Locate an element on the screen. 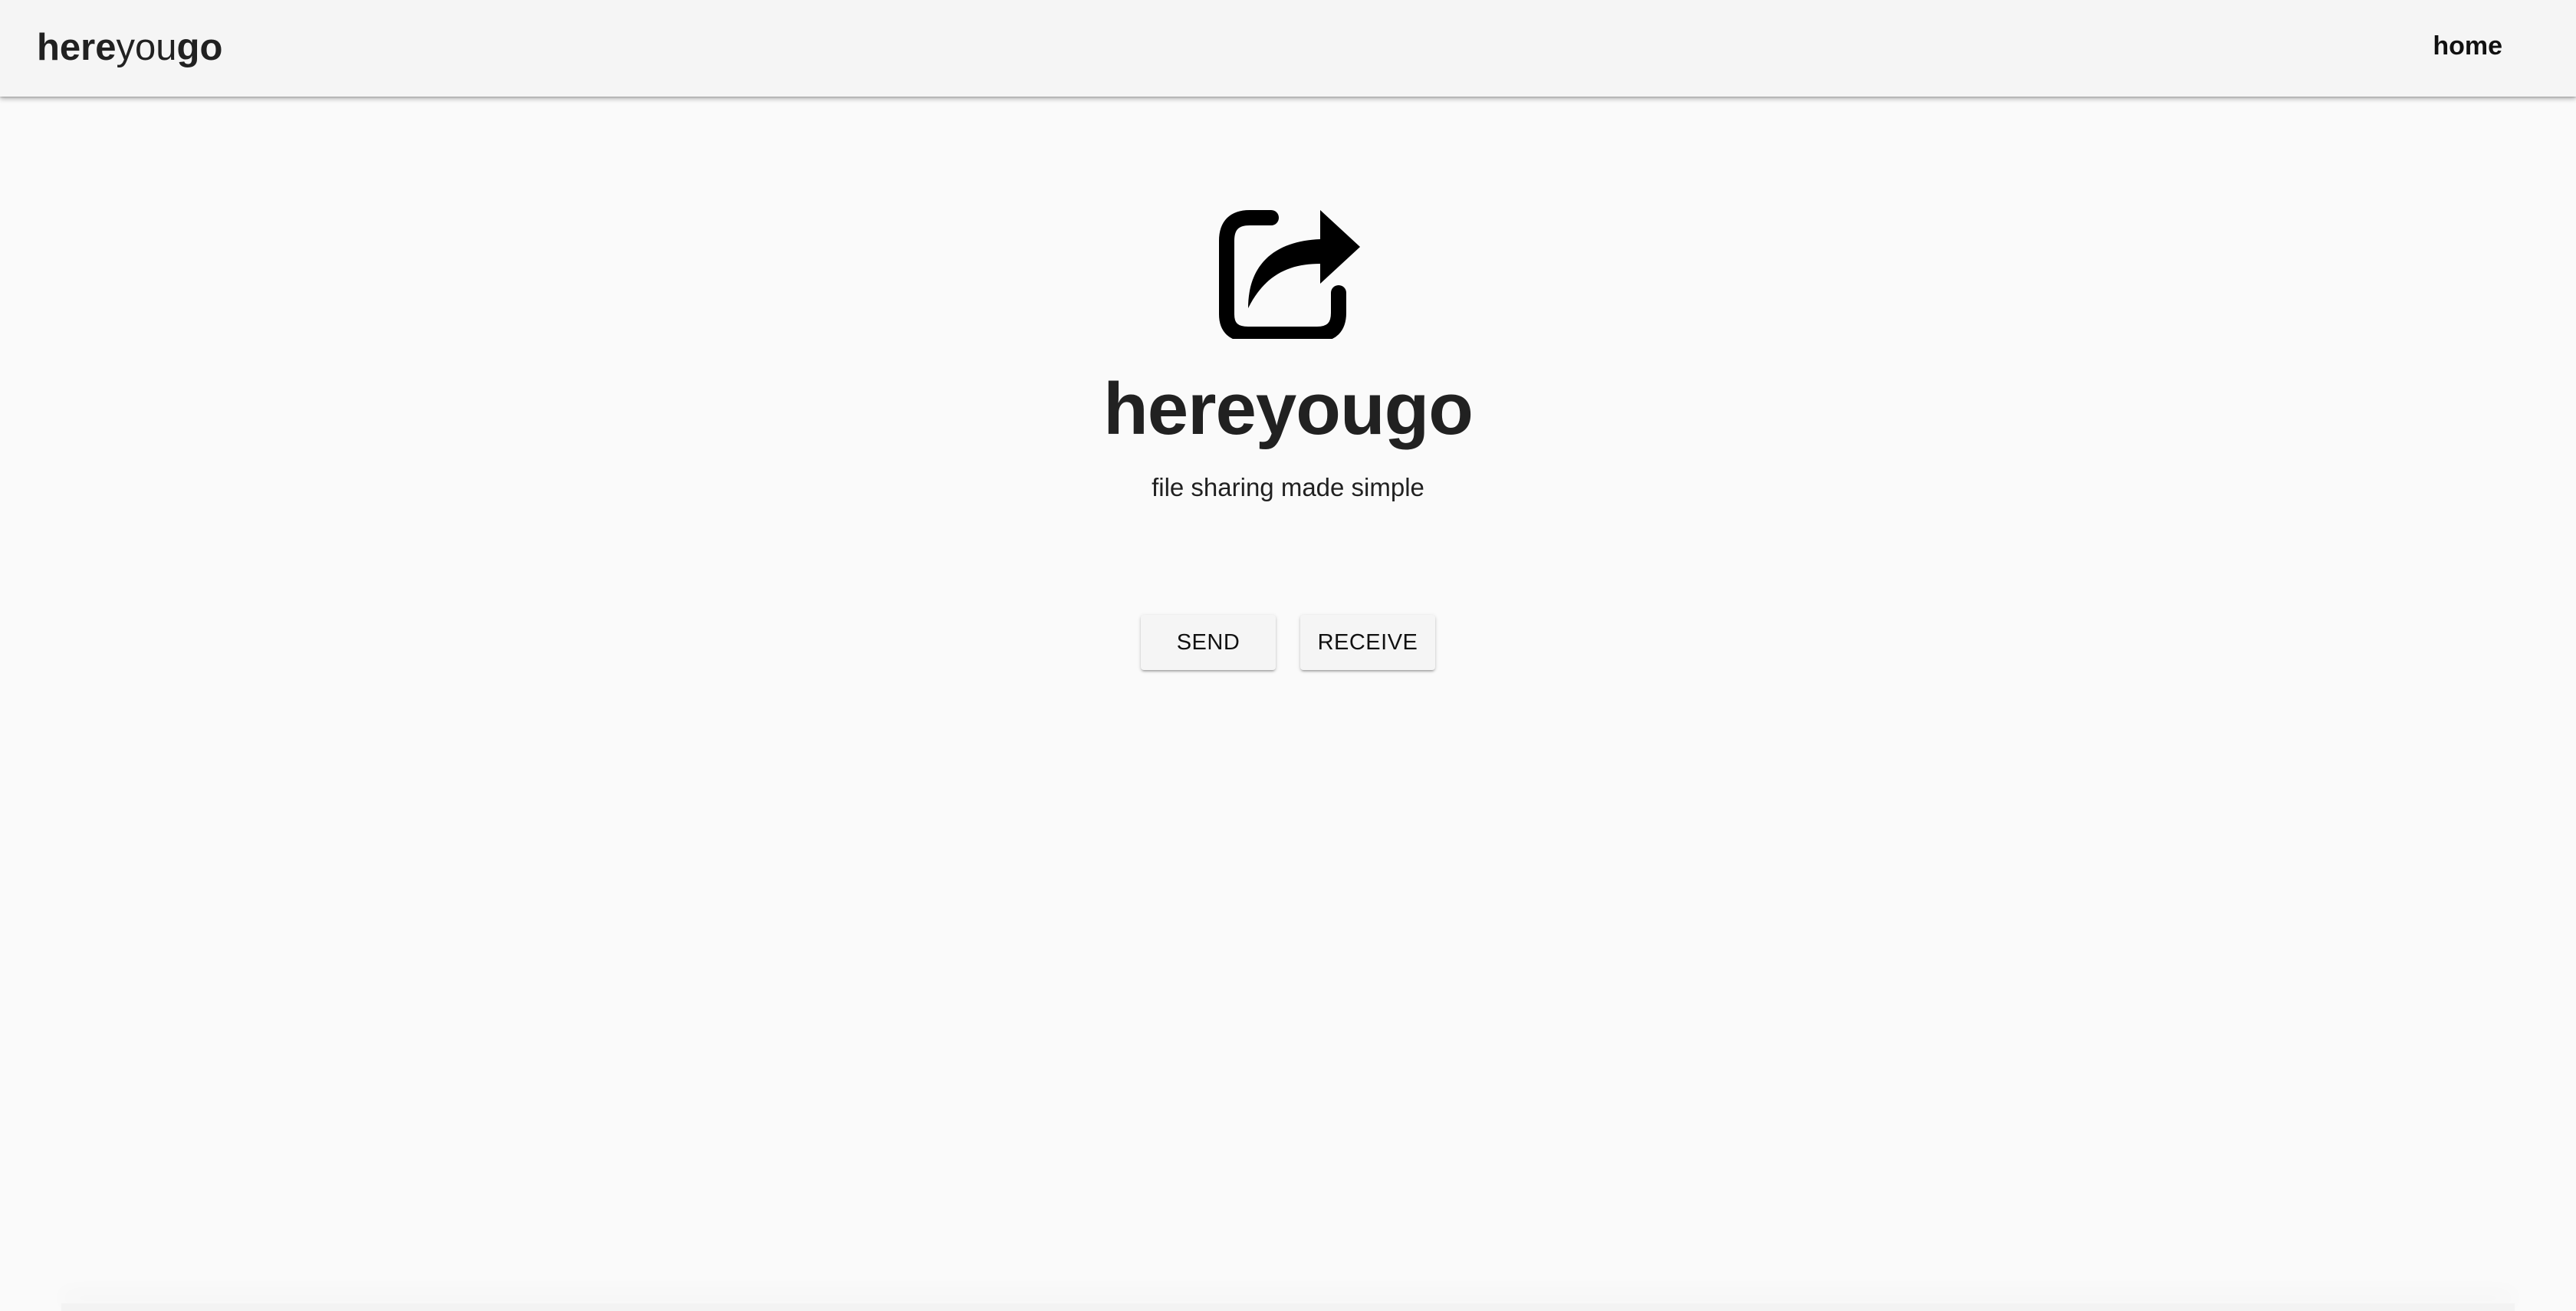 Image resolution: width=2576 pixels, height=1311 pixels. brand-logo: hereyougo is located at coordinates (129, 48).